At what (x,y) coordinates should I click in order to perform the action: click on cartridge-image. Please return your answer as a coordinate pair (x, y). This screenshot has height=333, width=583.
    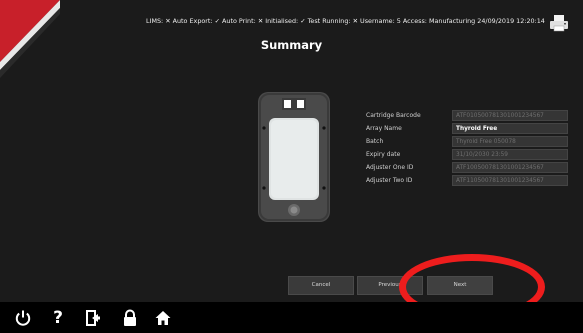
    Looking at the image, I should click on (294, 157).